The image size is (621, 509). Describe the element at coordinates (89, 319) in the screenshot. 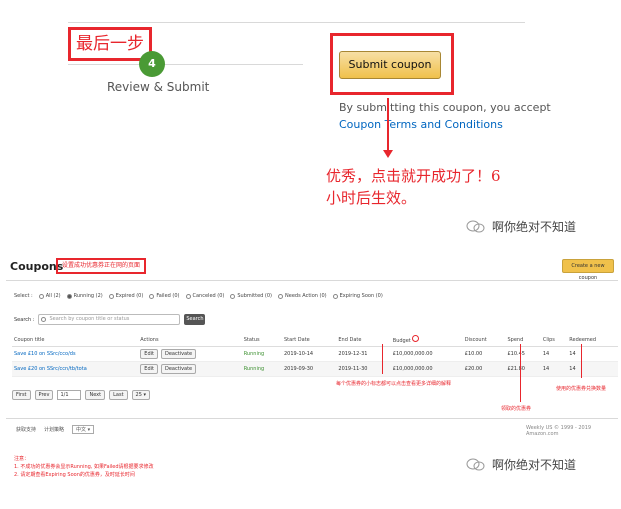

I see `search-placeholder: Search by coupon title or status` at that location.